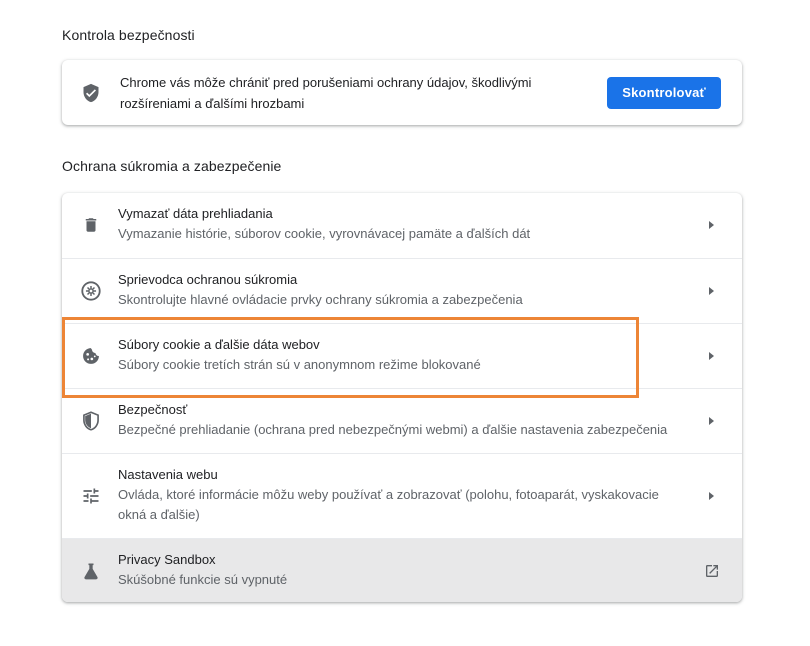  What do you see at coordinates (664, 92) in the screenshot?
I see `safety-check-button: Skontrolovať` at bounding box center [664, 92].